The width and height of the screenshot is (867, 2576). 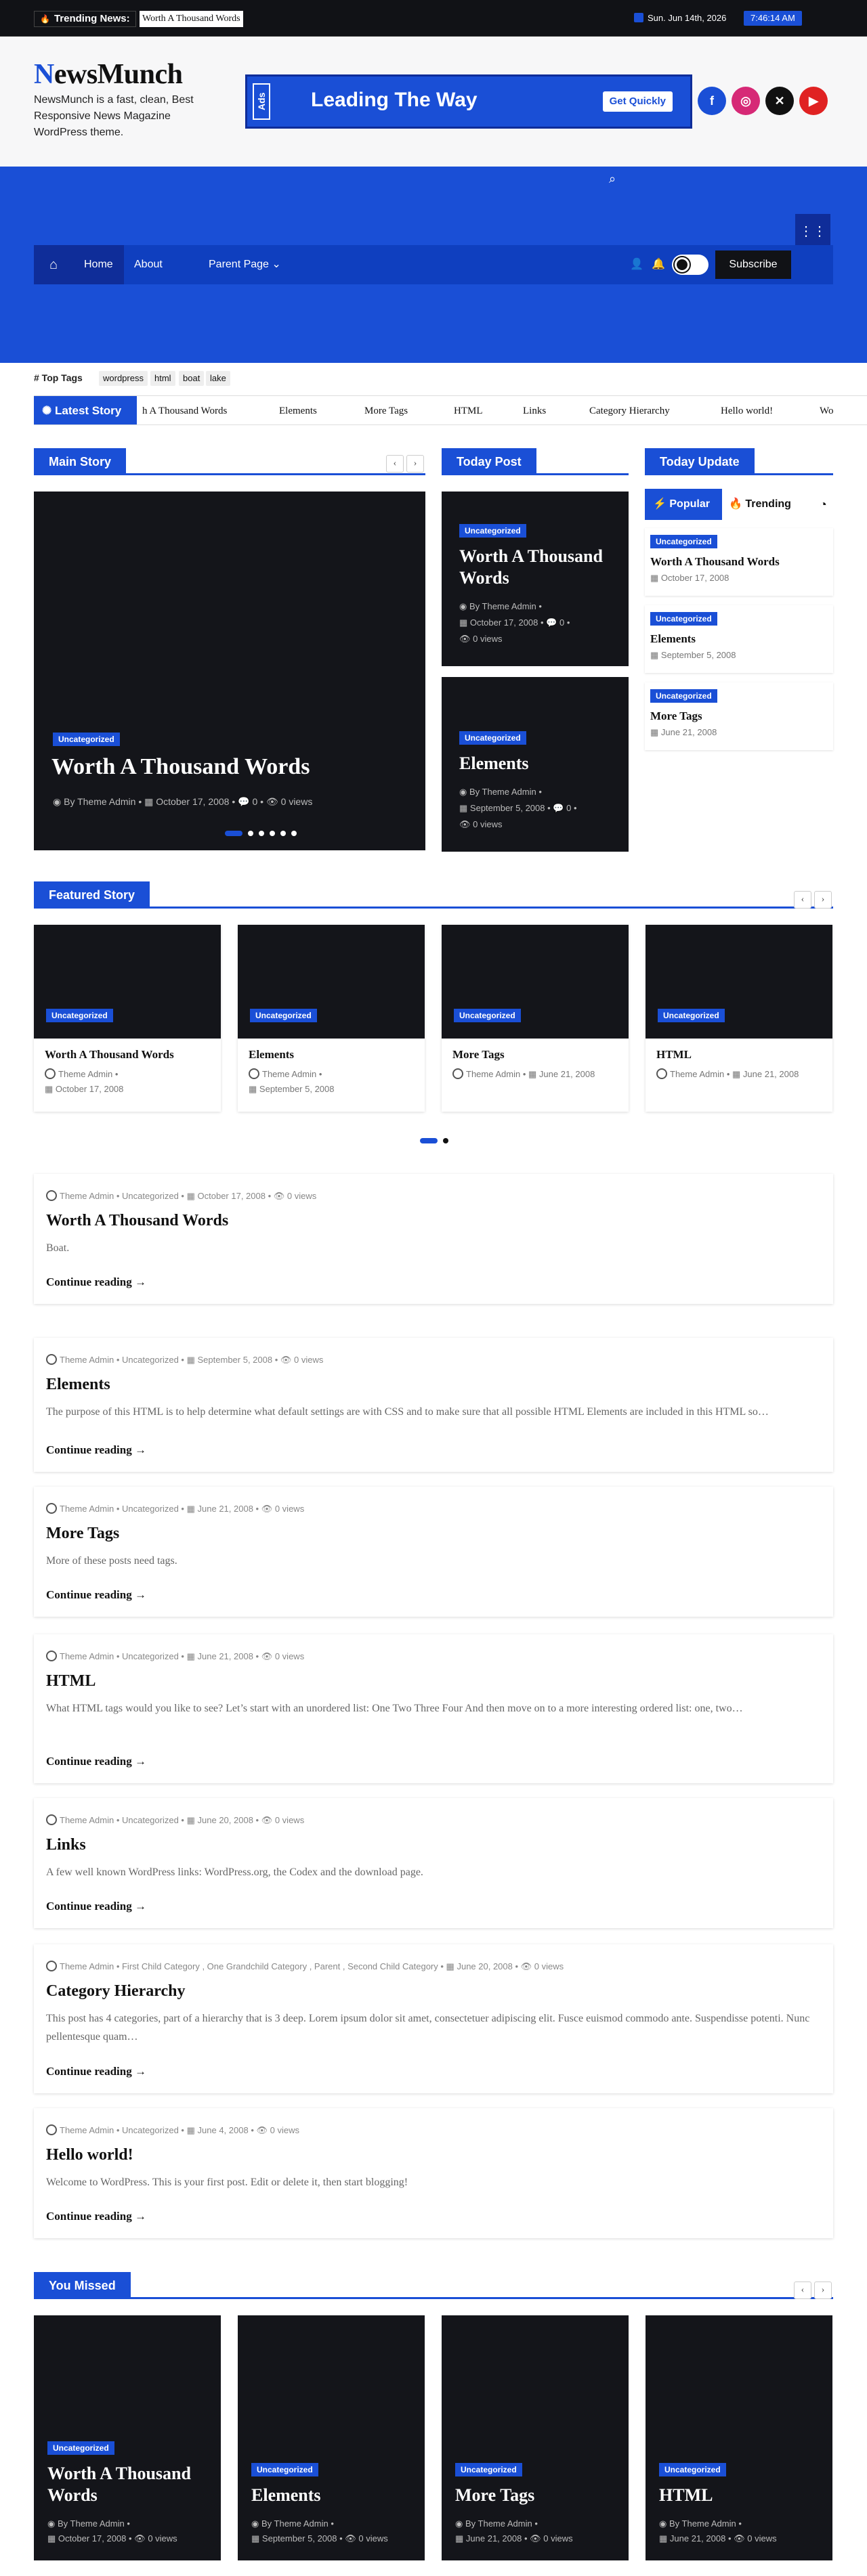 What do you see at coordinates (89, 2155) in the screenshot?
I see `post-title: Hello world!` at bounding box center [89, 2155].